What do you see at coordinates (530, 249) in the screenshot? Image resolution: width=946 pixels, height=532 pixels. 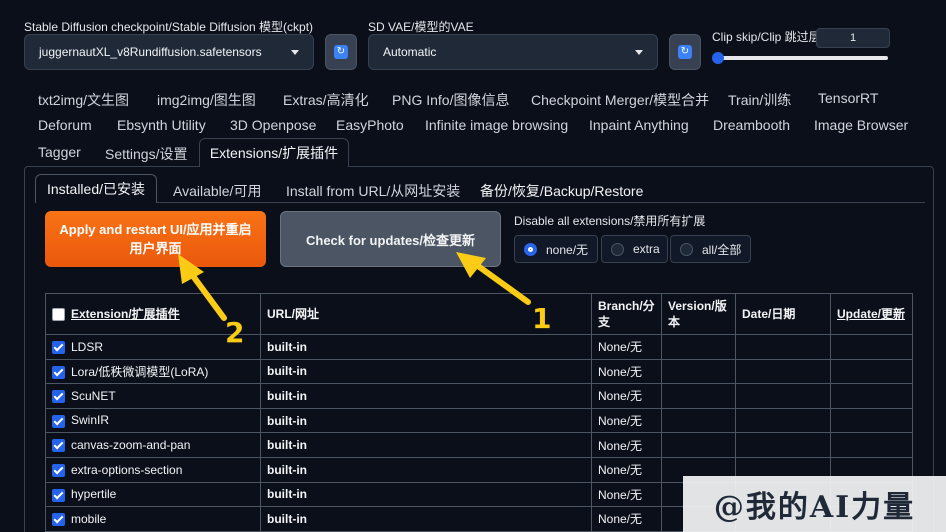 I see `radio-selected-icon` at bounding box center [530, 249].